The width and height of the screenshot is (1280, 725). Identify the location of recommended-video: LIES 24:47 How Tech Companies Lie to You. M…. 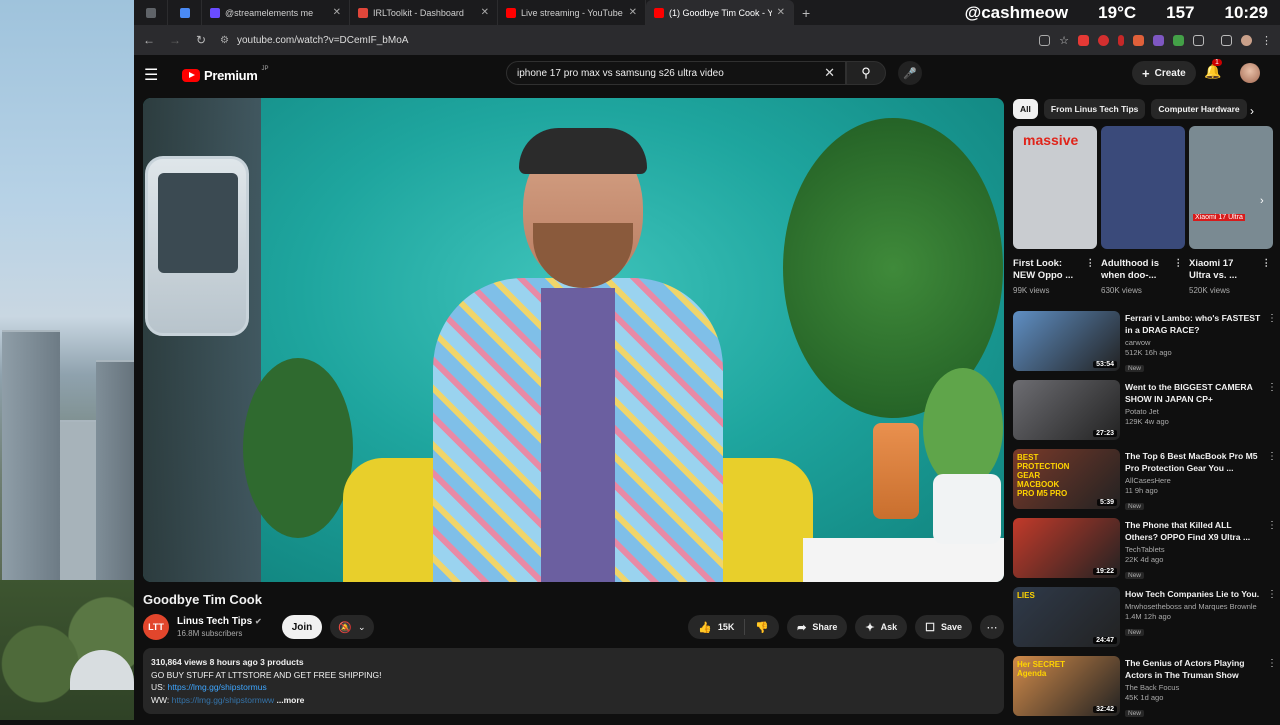
(1146, 621).